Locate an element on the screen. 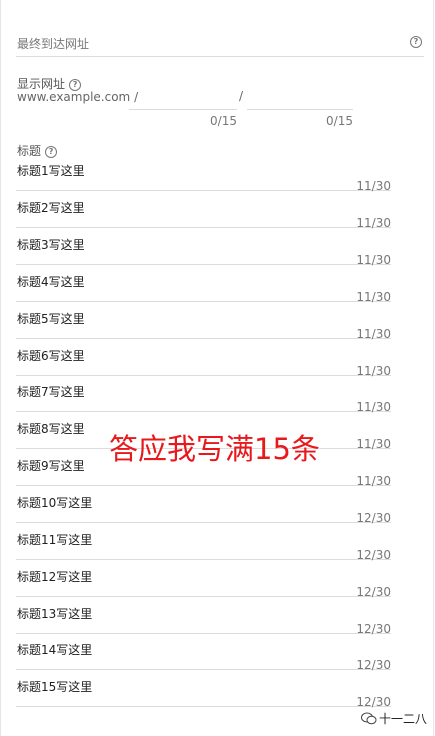  headline-text: 标题4写这里 is located at coordinates (51, 282).